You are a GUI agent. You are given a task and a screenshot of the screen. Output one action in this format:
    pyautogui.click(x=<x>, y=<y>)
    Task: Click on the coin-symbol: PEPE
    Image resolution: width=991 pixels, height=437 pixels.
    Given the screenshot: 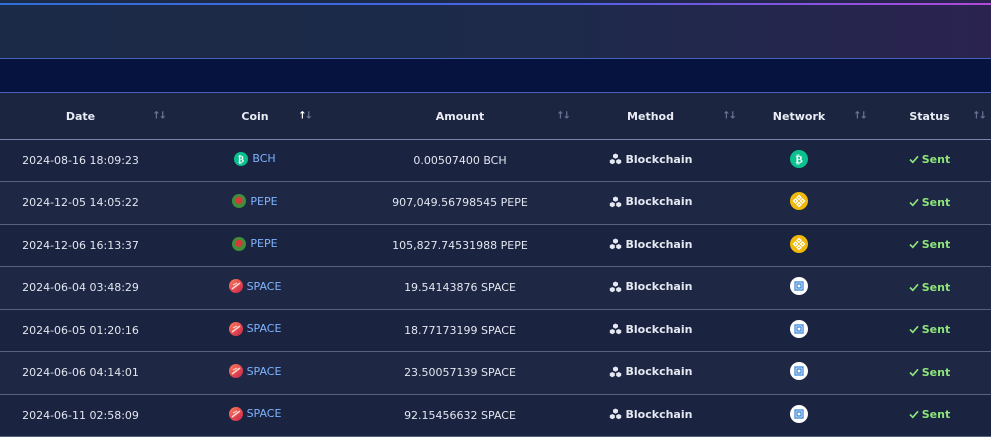 What is the action you would take?
    pyautogui.click(x=264, y=201)
    